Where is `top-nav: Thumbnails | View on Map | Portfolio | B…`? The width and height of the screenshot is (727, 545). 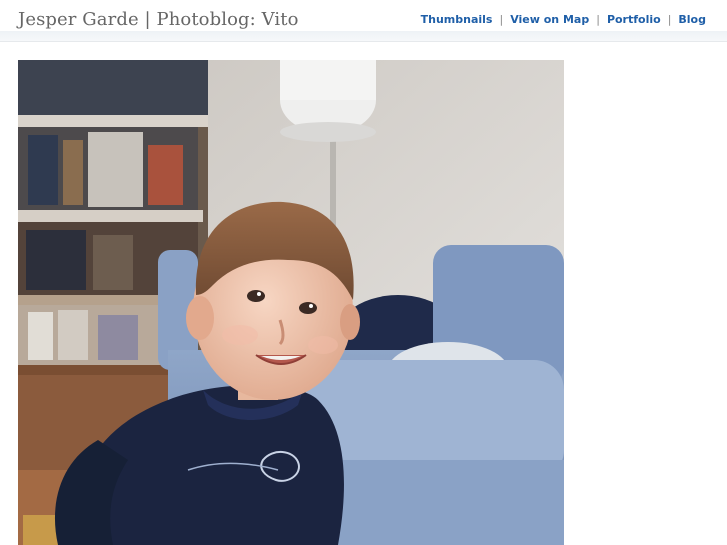
top-nav: Thumbnails | View on Map | Portfolio | B… is located at coordinates (563, 19).